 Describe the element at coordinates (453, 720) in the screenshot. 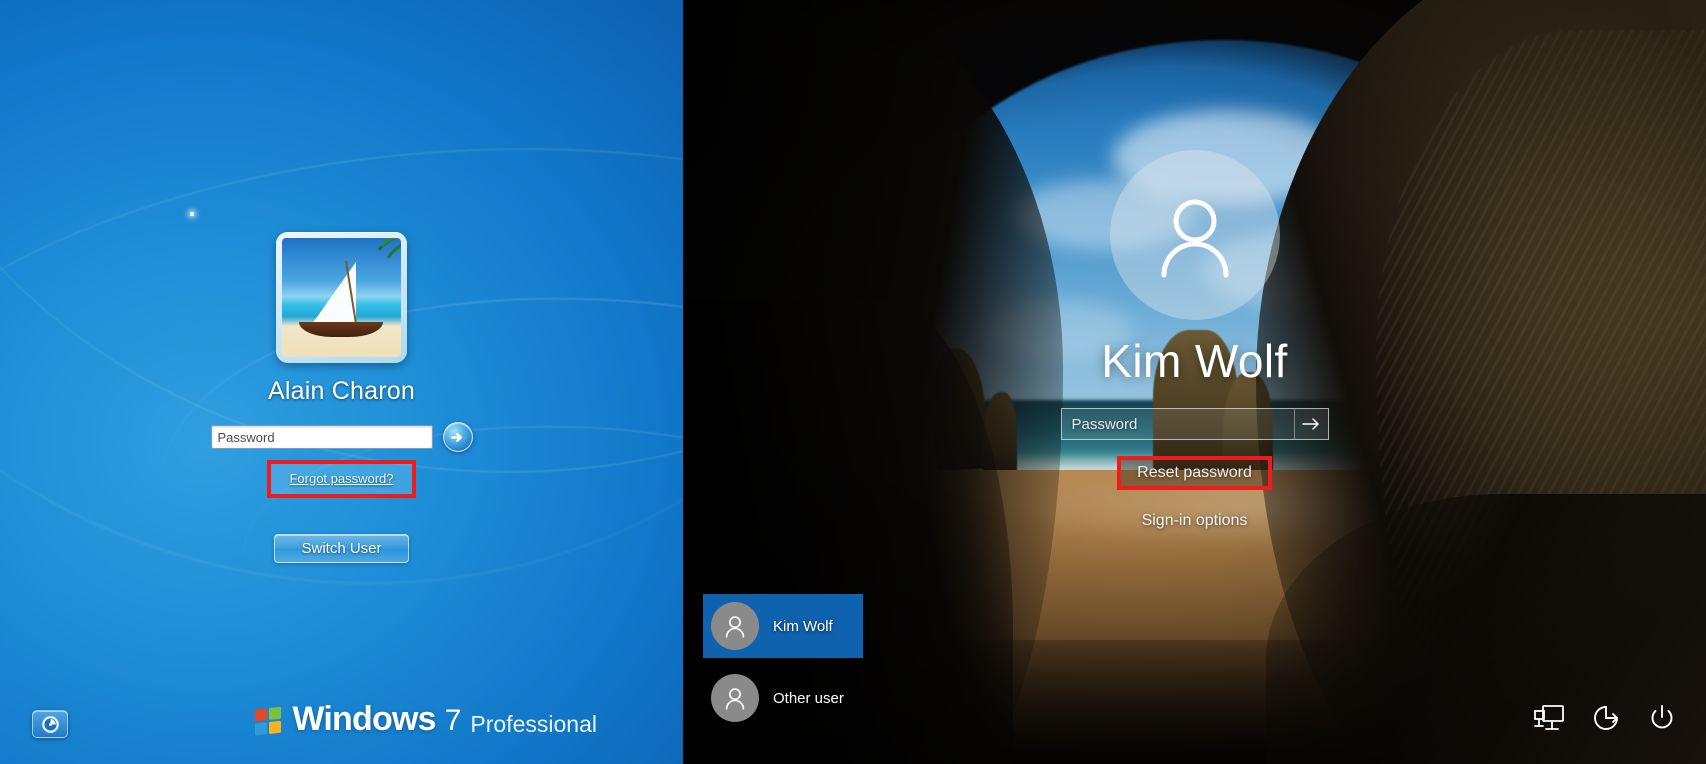

I see `windows-version: 7` at that location.